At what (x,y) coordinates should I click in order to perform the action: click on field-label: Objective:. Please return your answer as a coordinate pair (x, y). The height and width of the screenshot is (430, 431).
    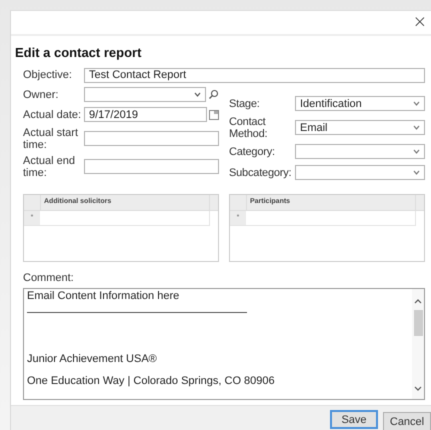
    Looking at the image, I should click on (48, 75).